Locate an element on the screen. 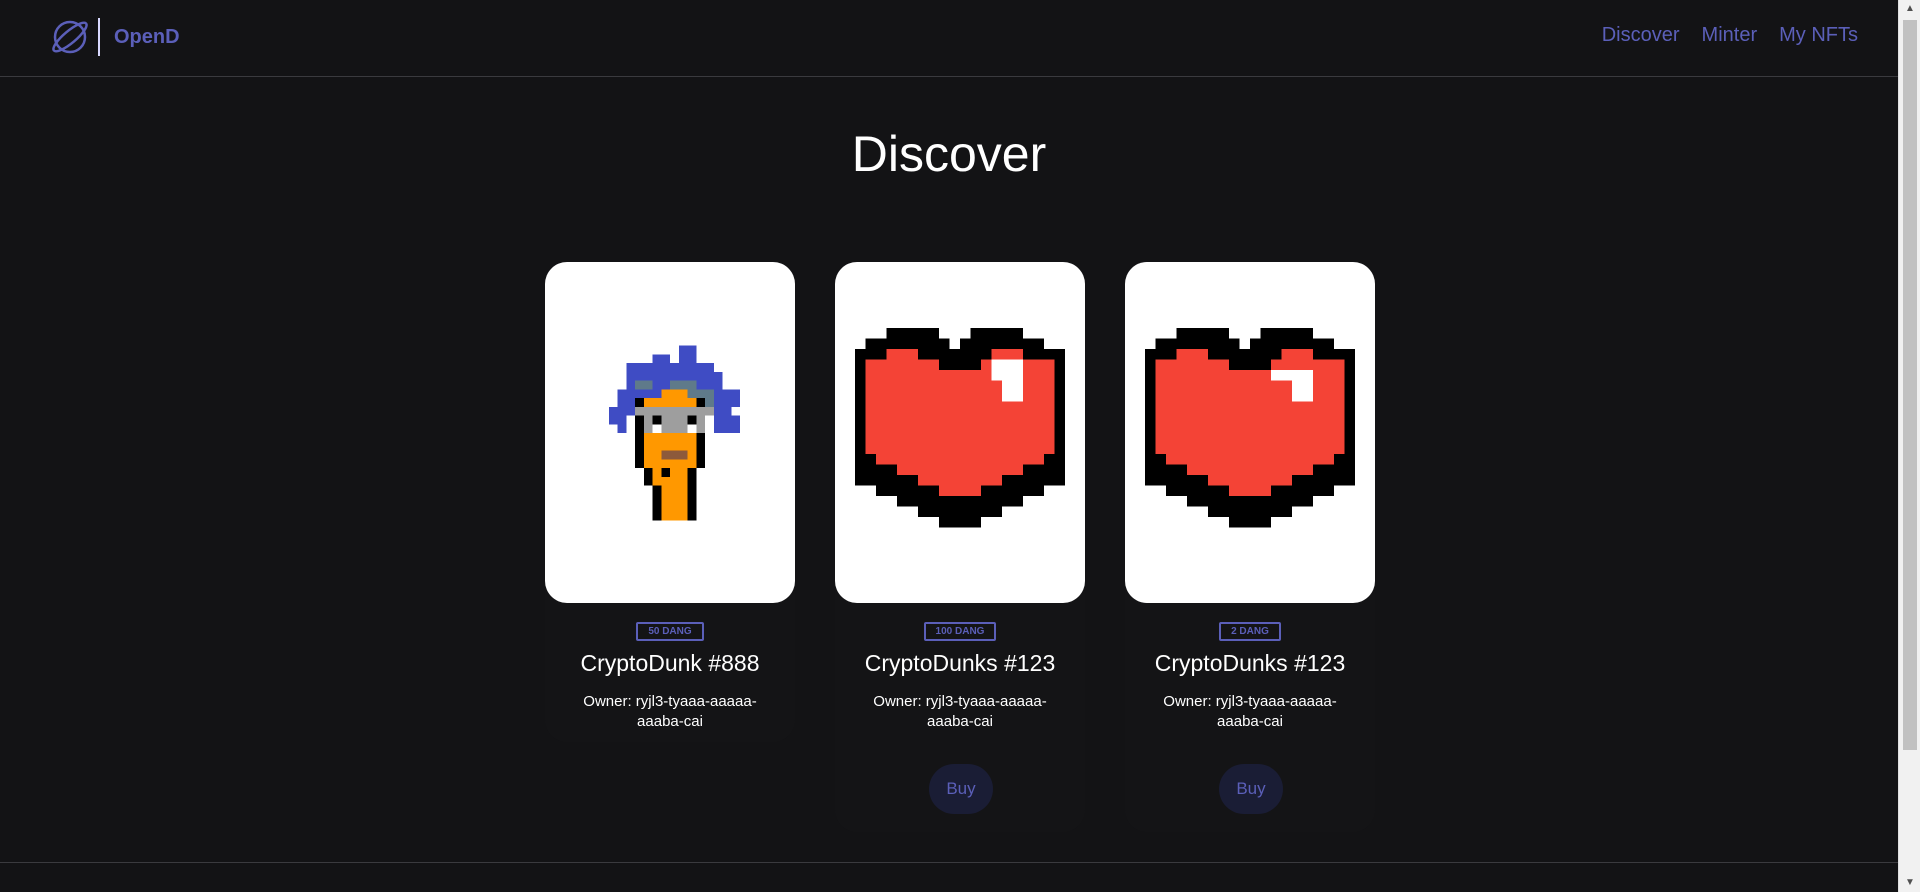 The image size is (1920, 892). page-title: Discover is located at coordinates (949, 154).